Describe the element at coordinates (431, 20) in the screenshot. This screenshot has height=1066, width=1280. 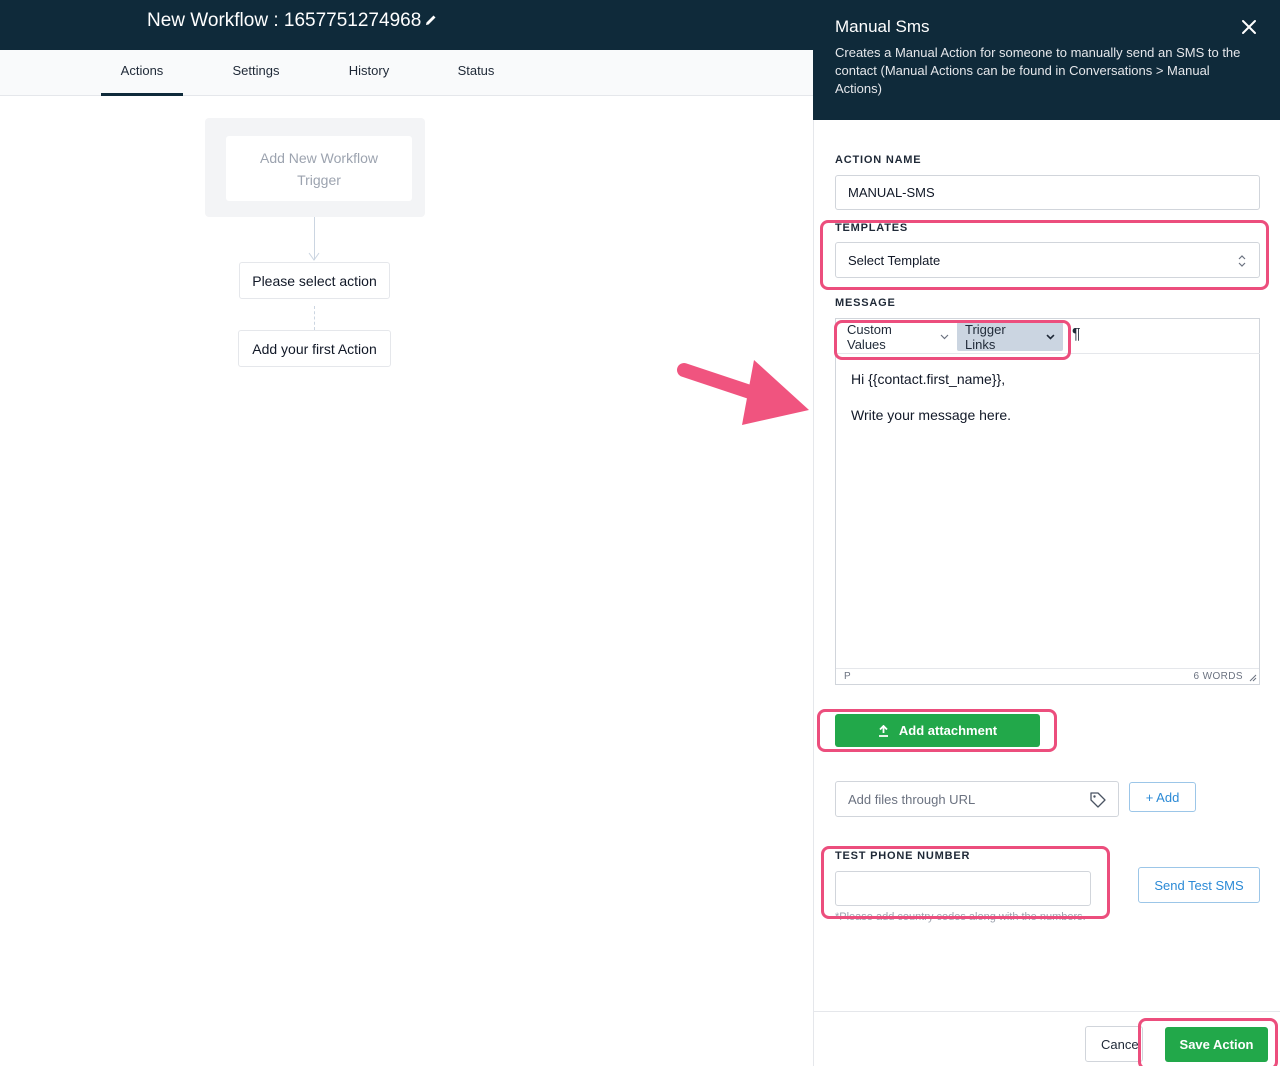
I see `pencil-icon` at that location.